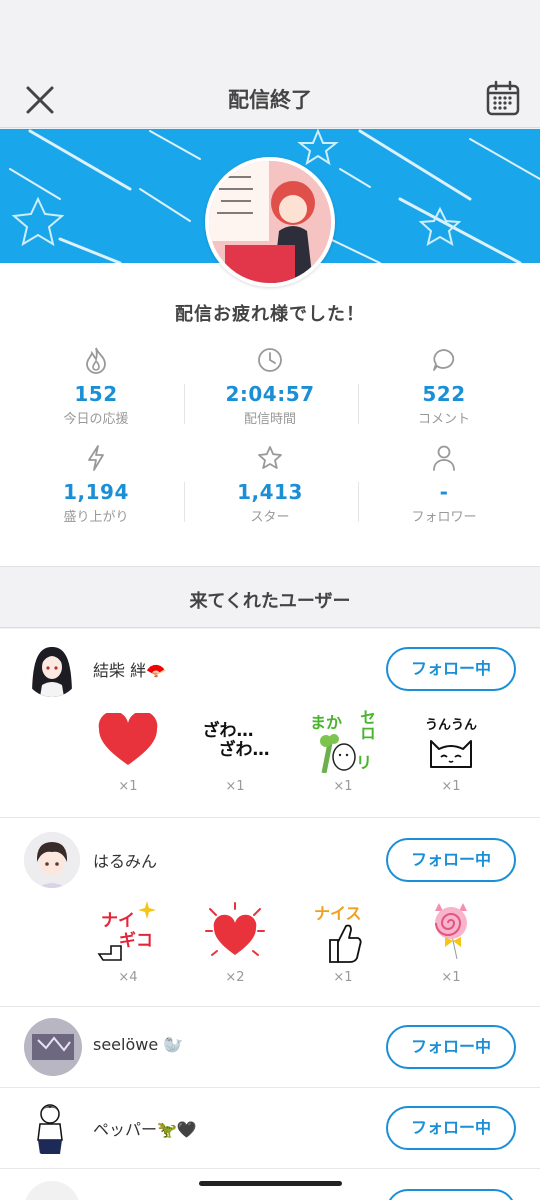 The image size is (540, 1200). I want to click on flame-icon, so click(96, 360).